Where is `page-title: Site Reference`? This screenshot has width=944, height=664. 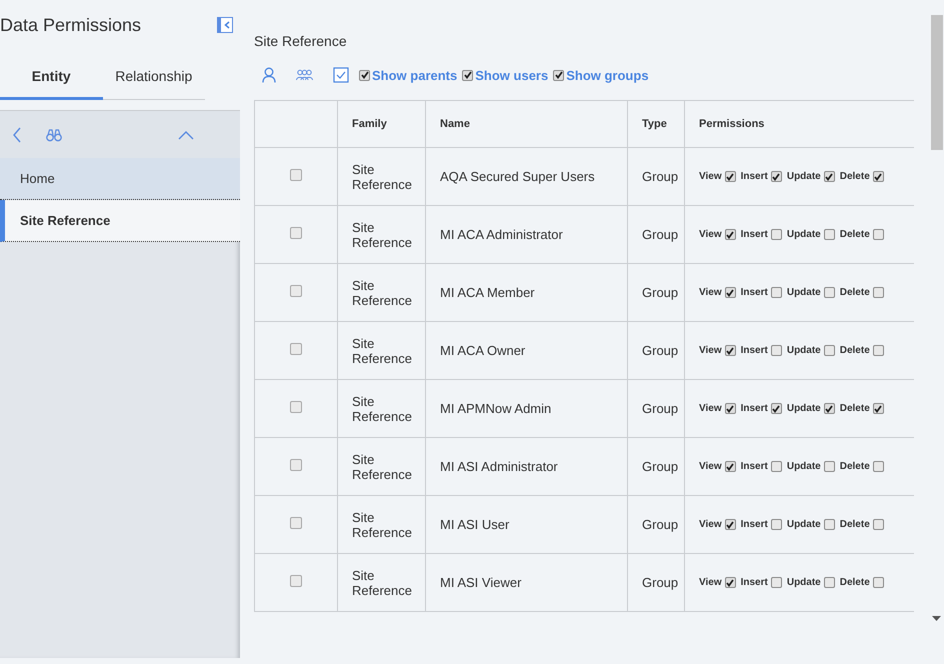
page-title: Site Reference is located at coordinates (301, 41).